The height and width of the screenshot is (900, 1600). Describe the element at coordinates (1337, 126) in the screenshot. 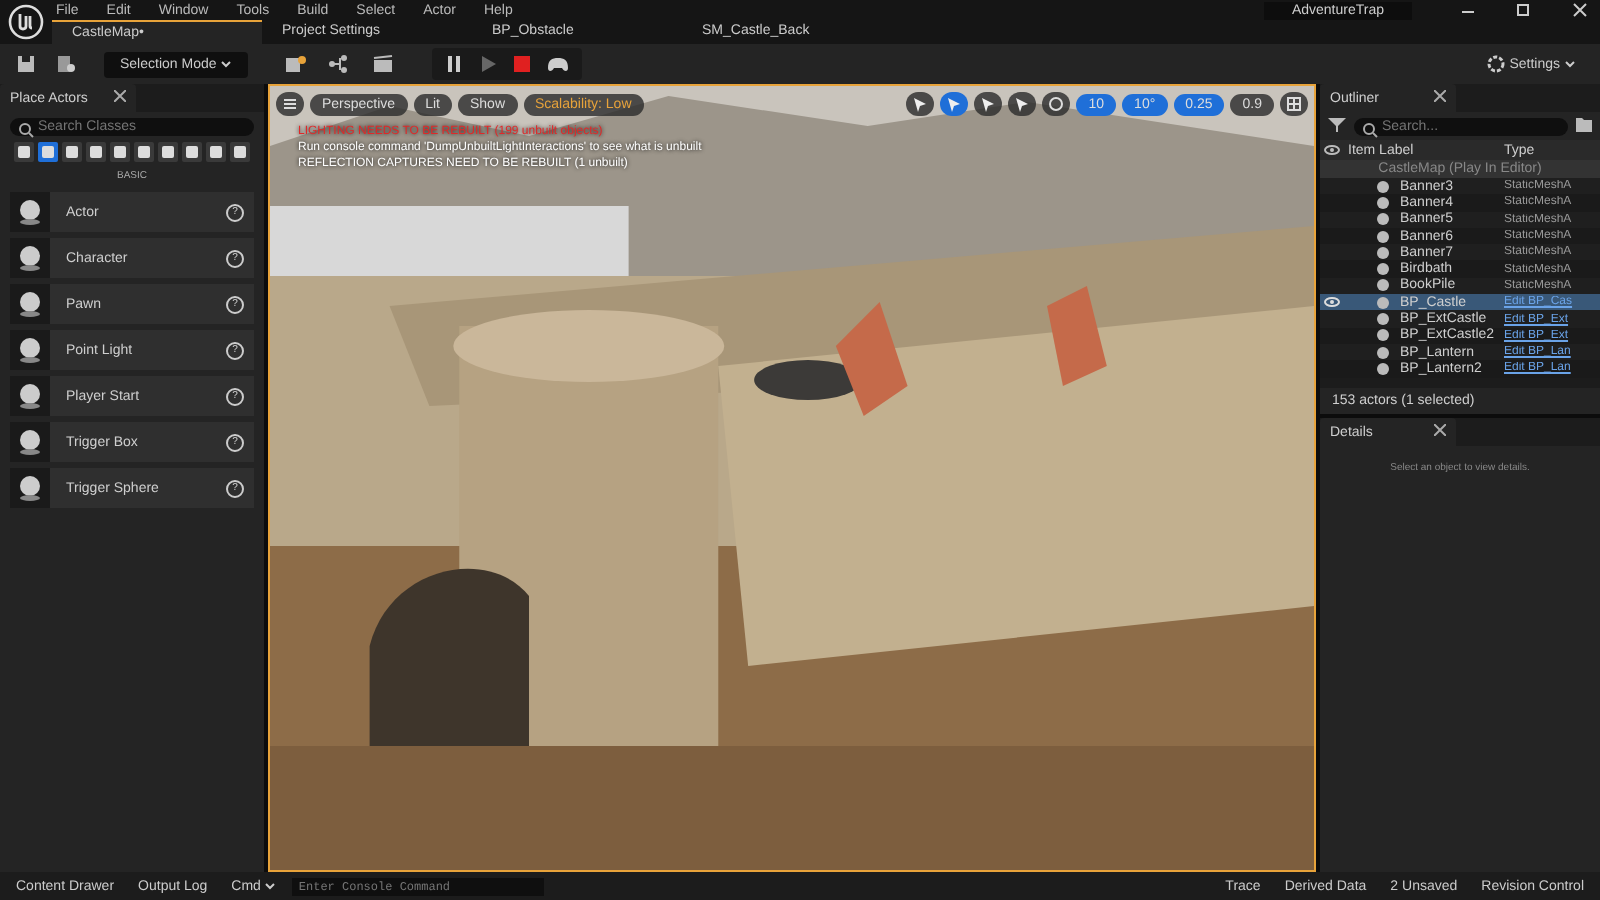

I see `filter-icon` at that location.